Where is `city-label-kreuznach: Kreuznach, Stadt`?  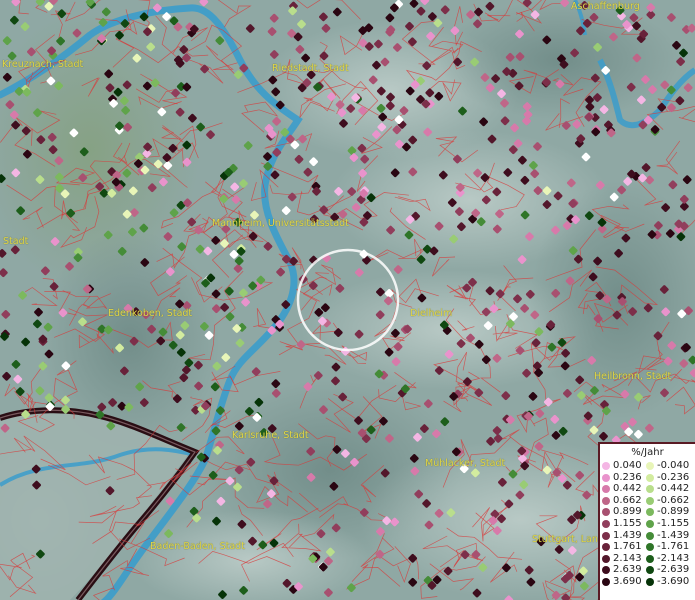 city-label-kreuznach: Kreuznach, Stadt is located at coordinates (43, 64).